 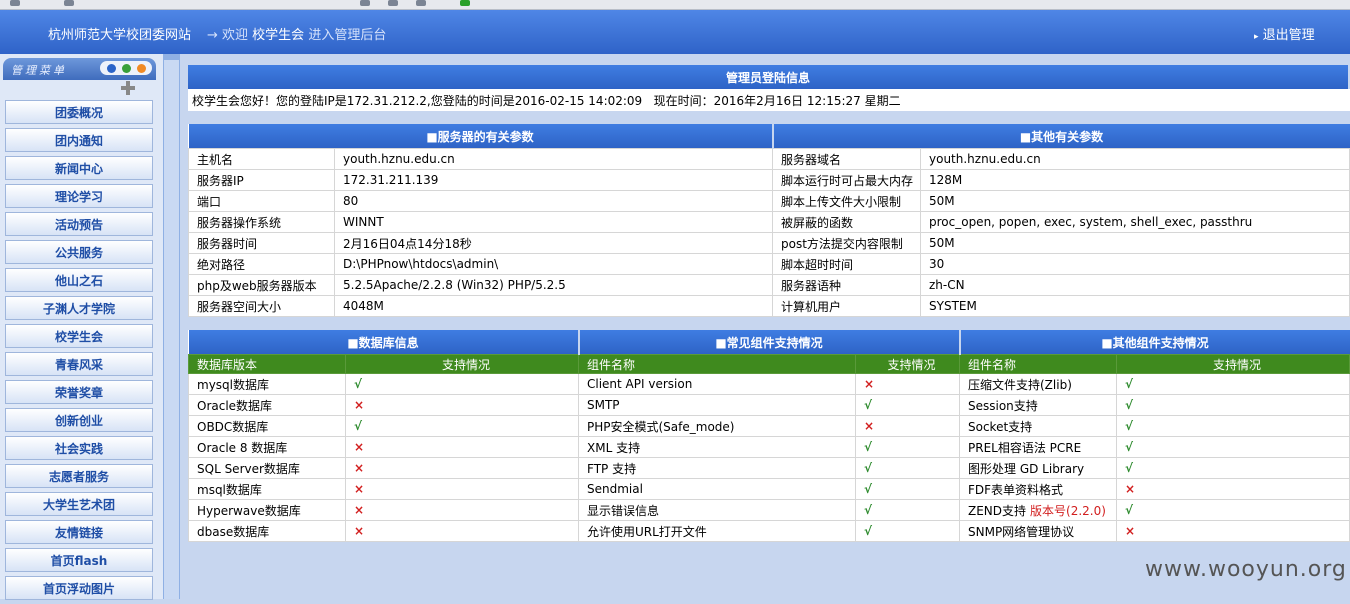 I want to click on component-name: ZEND支持 版本号(2.2.0), so click(x=1038, y=510).